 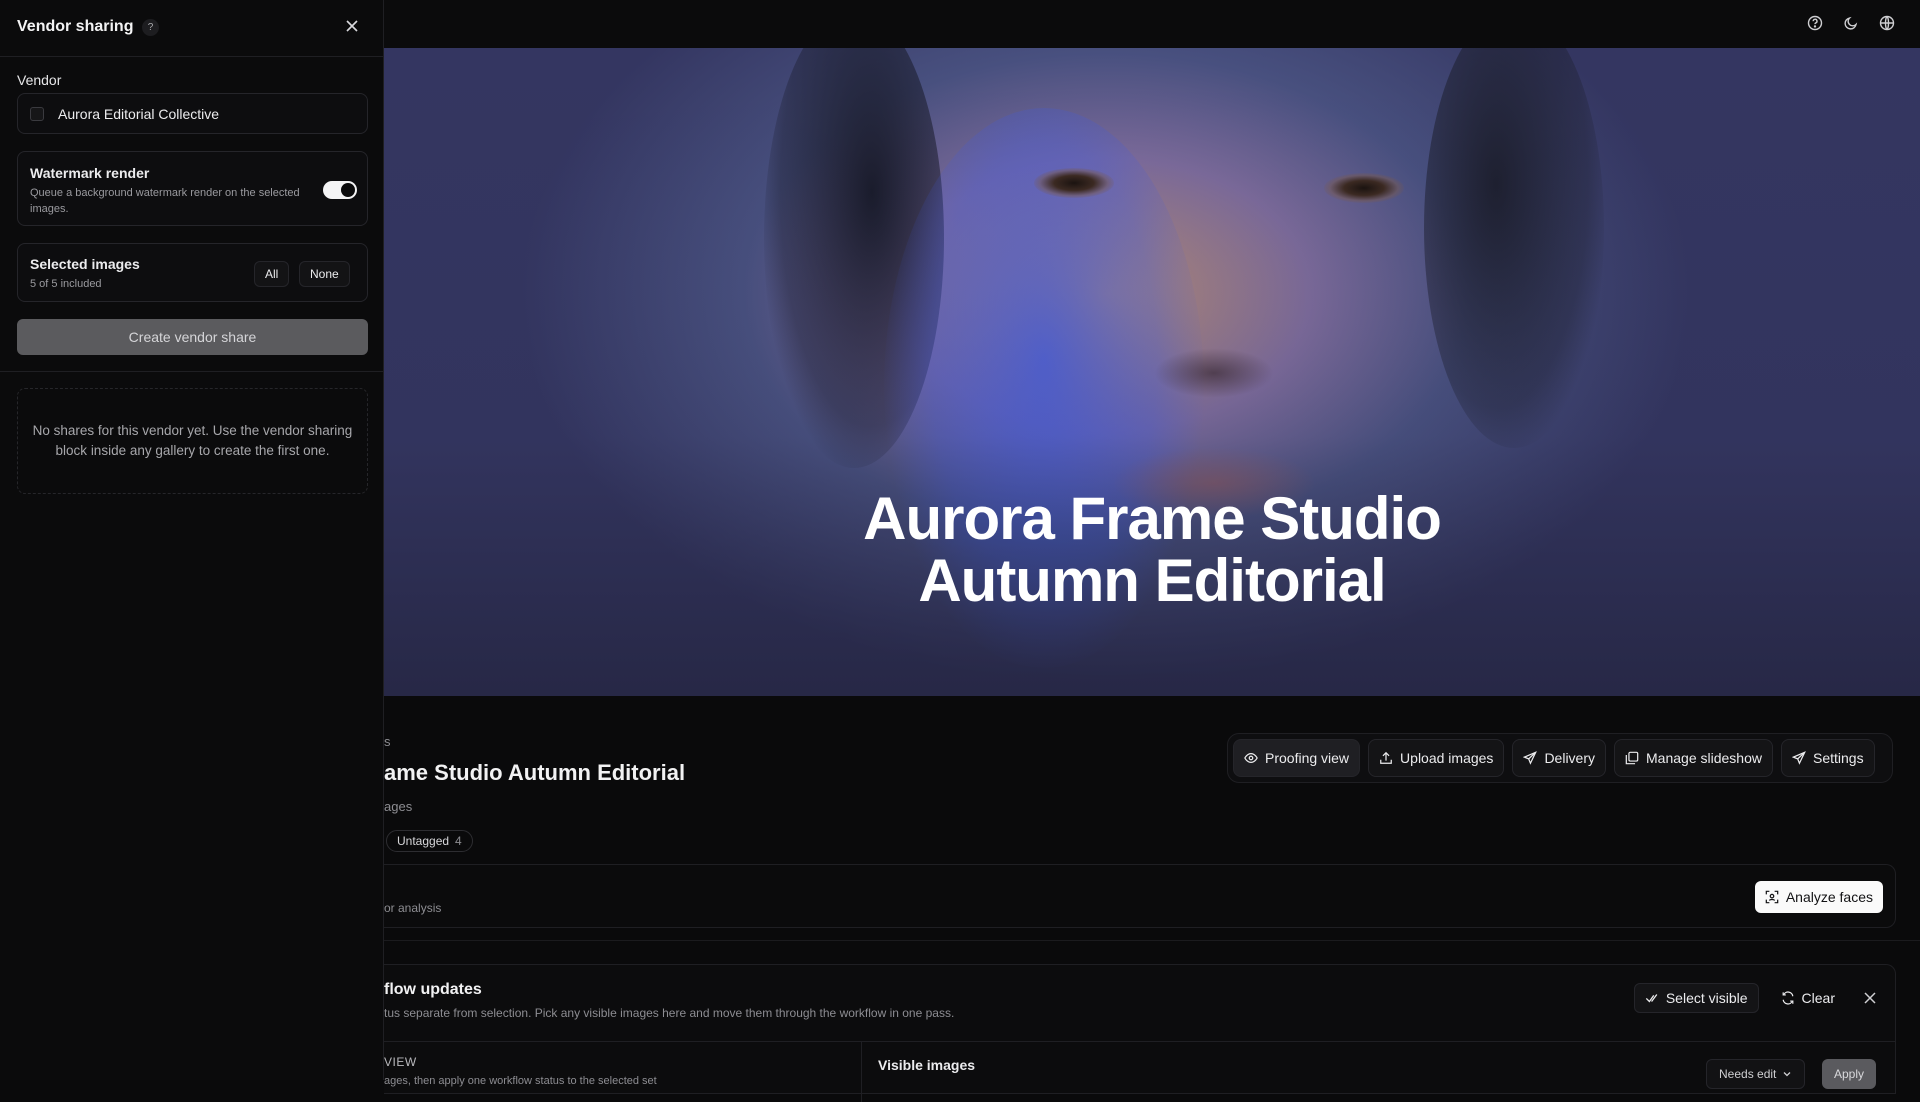 What do you see at coordinates (85, 264) in the screenshot?
I see `selected-images-title: Selected images` at bounding box center [85, 264].